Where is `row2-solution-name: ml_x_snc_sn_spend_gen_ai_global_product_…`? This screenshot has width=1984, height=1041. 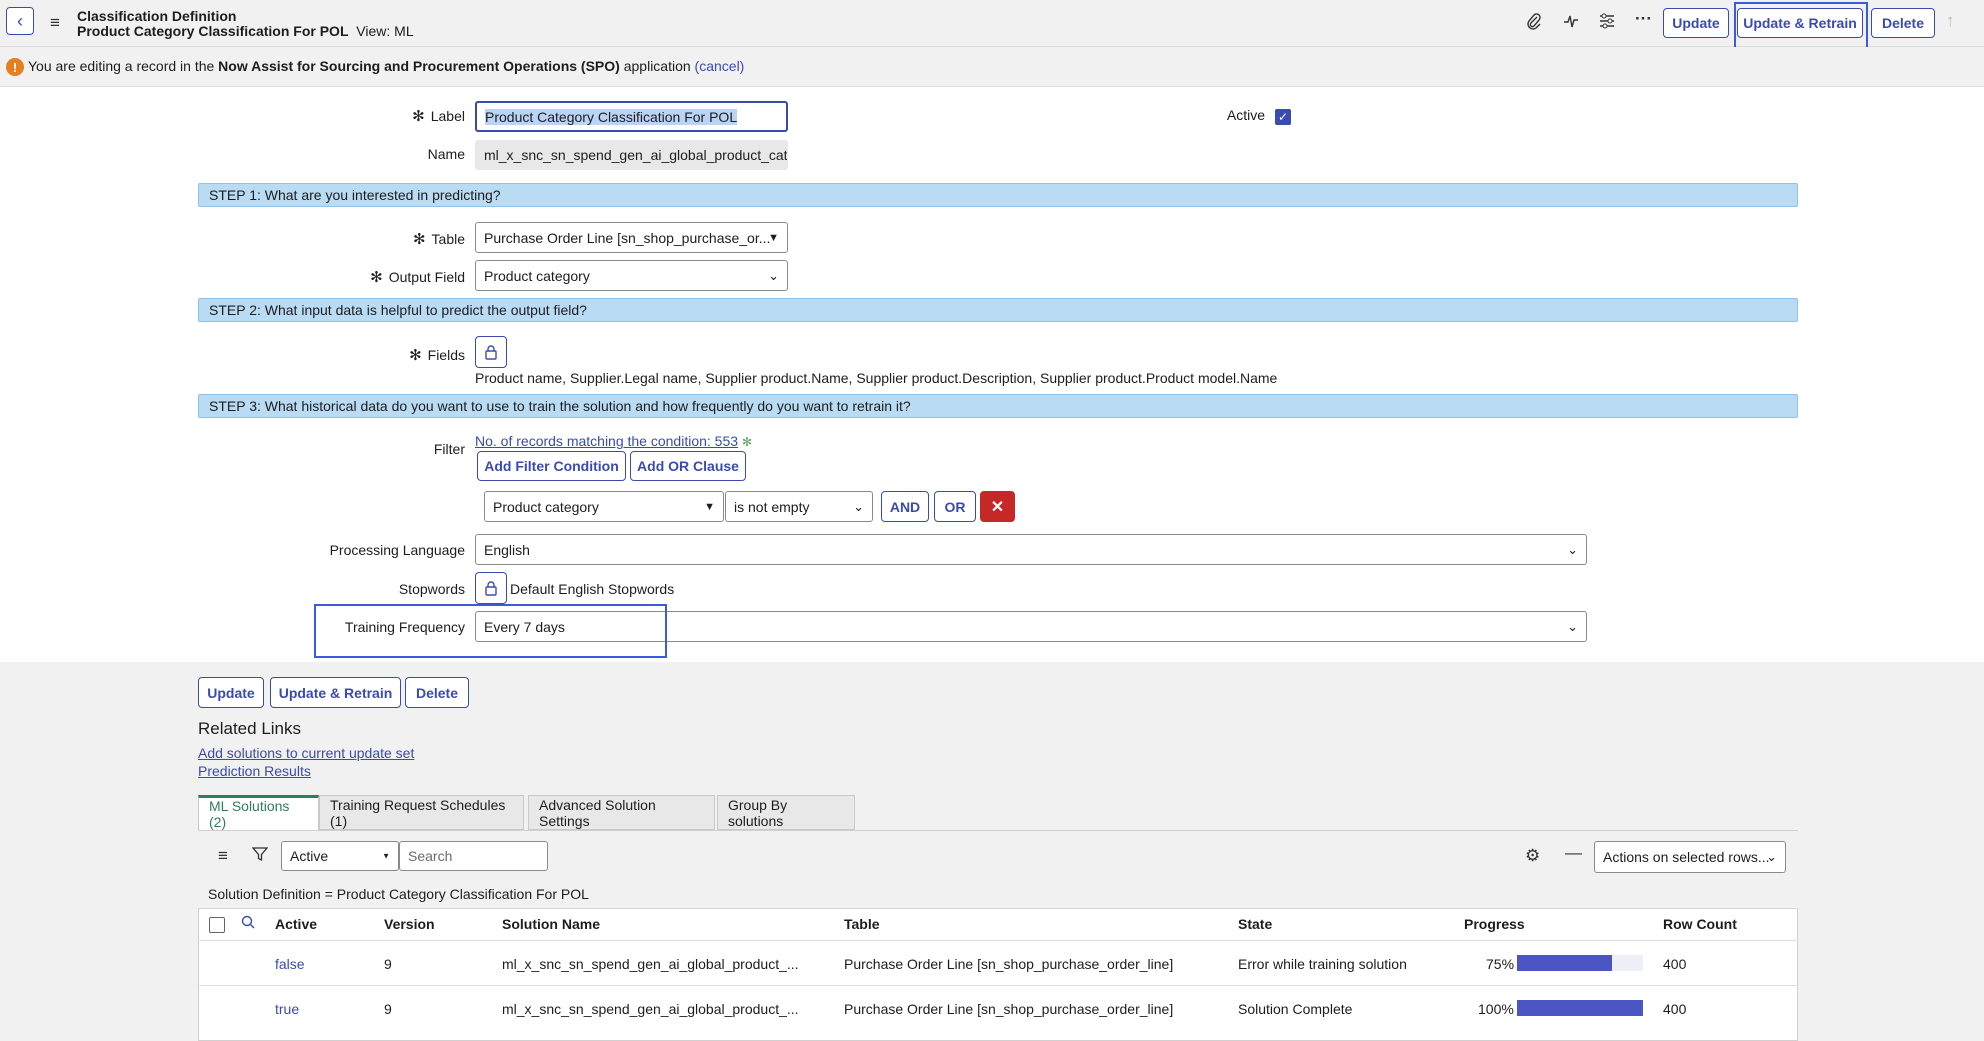 row2-solution-name: ml_x_snc_sn_spend_gen_ai_global_product_… is located at coordinates (650, 1009).